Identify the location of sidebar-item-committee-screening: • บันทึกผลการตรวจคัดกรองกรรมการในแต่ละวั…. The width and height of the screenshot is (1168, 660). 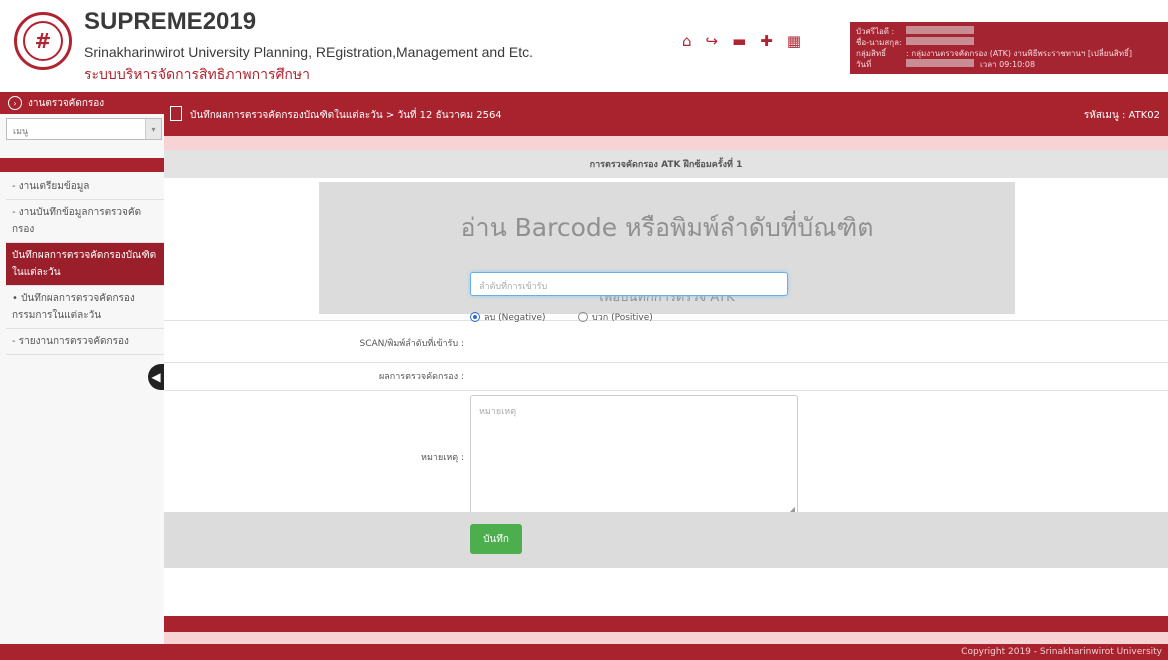
(85, 307).